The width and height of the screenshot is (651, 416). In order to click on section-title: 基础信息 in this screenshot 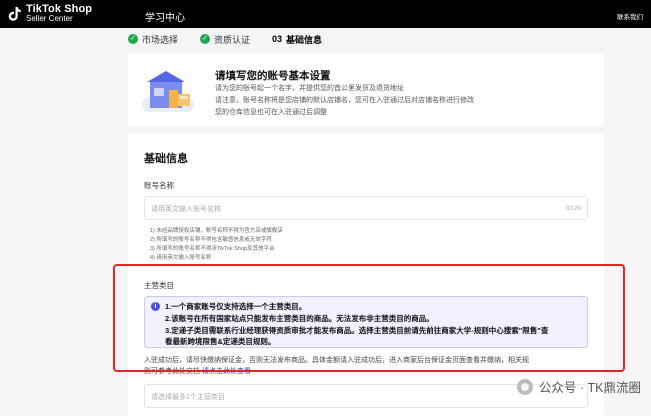, I will do `click(166, 159)`.